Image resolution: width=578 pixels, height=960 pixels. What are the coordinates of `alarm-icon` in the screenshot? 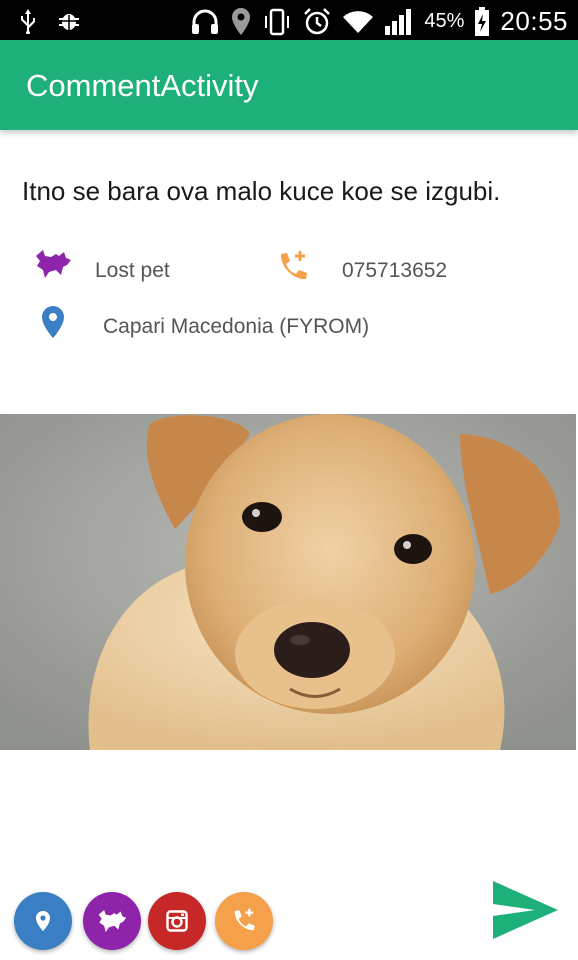 It's located at (317, 22).